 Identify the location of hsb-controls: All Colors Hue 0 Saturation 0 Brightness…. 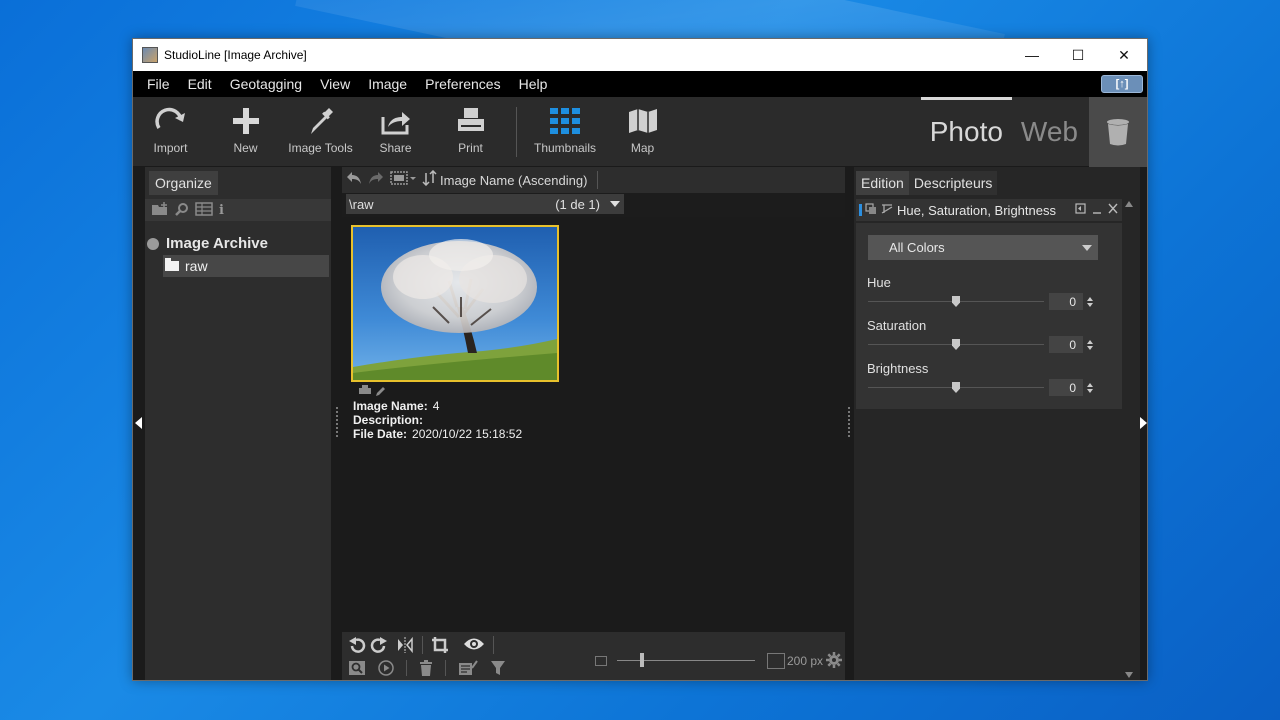
(989, 316).